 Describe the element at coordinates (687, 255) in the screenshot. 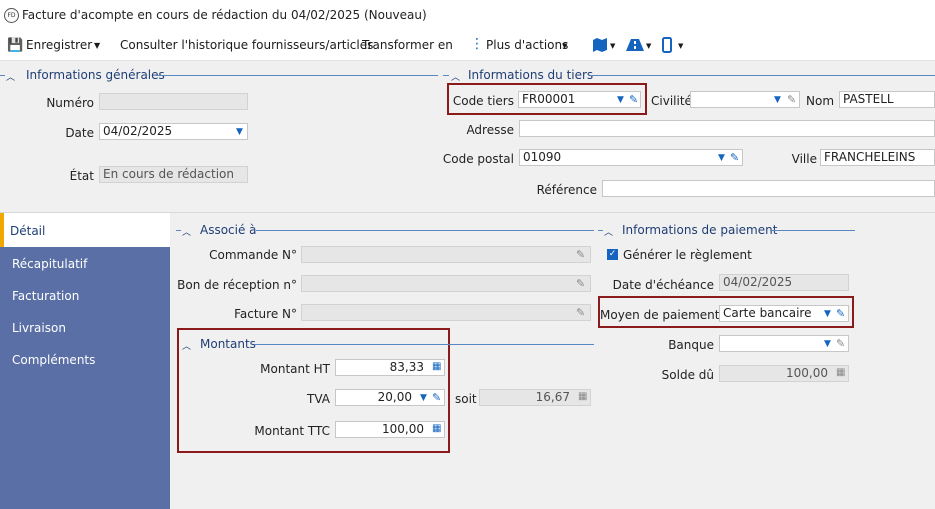

I see `generer-reglement-label: Générer le règlement` at that location.